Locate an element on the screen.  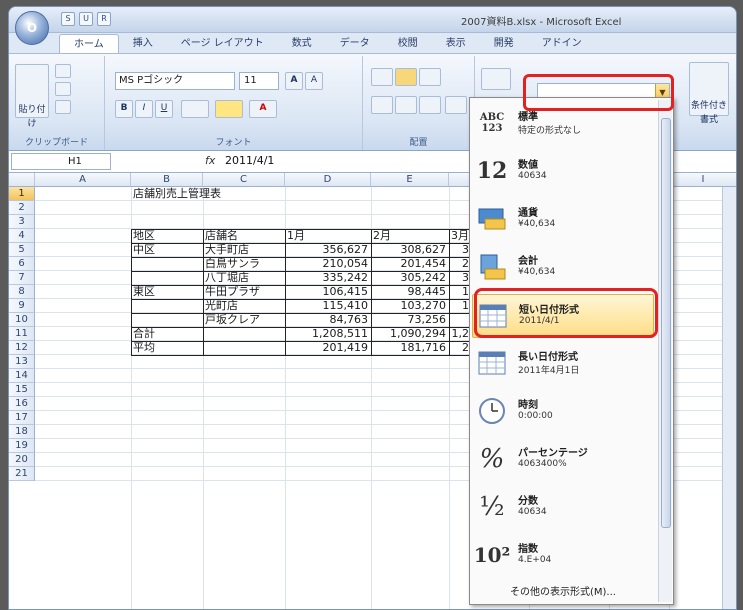
formula-input: 2011/4/1 is located at coordinates (249, 160).